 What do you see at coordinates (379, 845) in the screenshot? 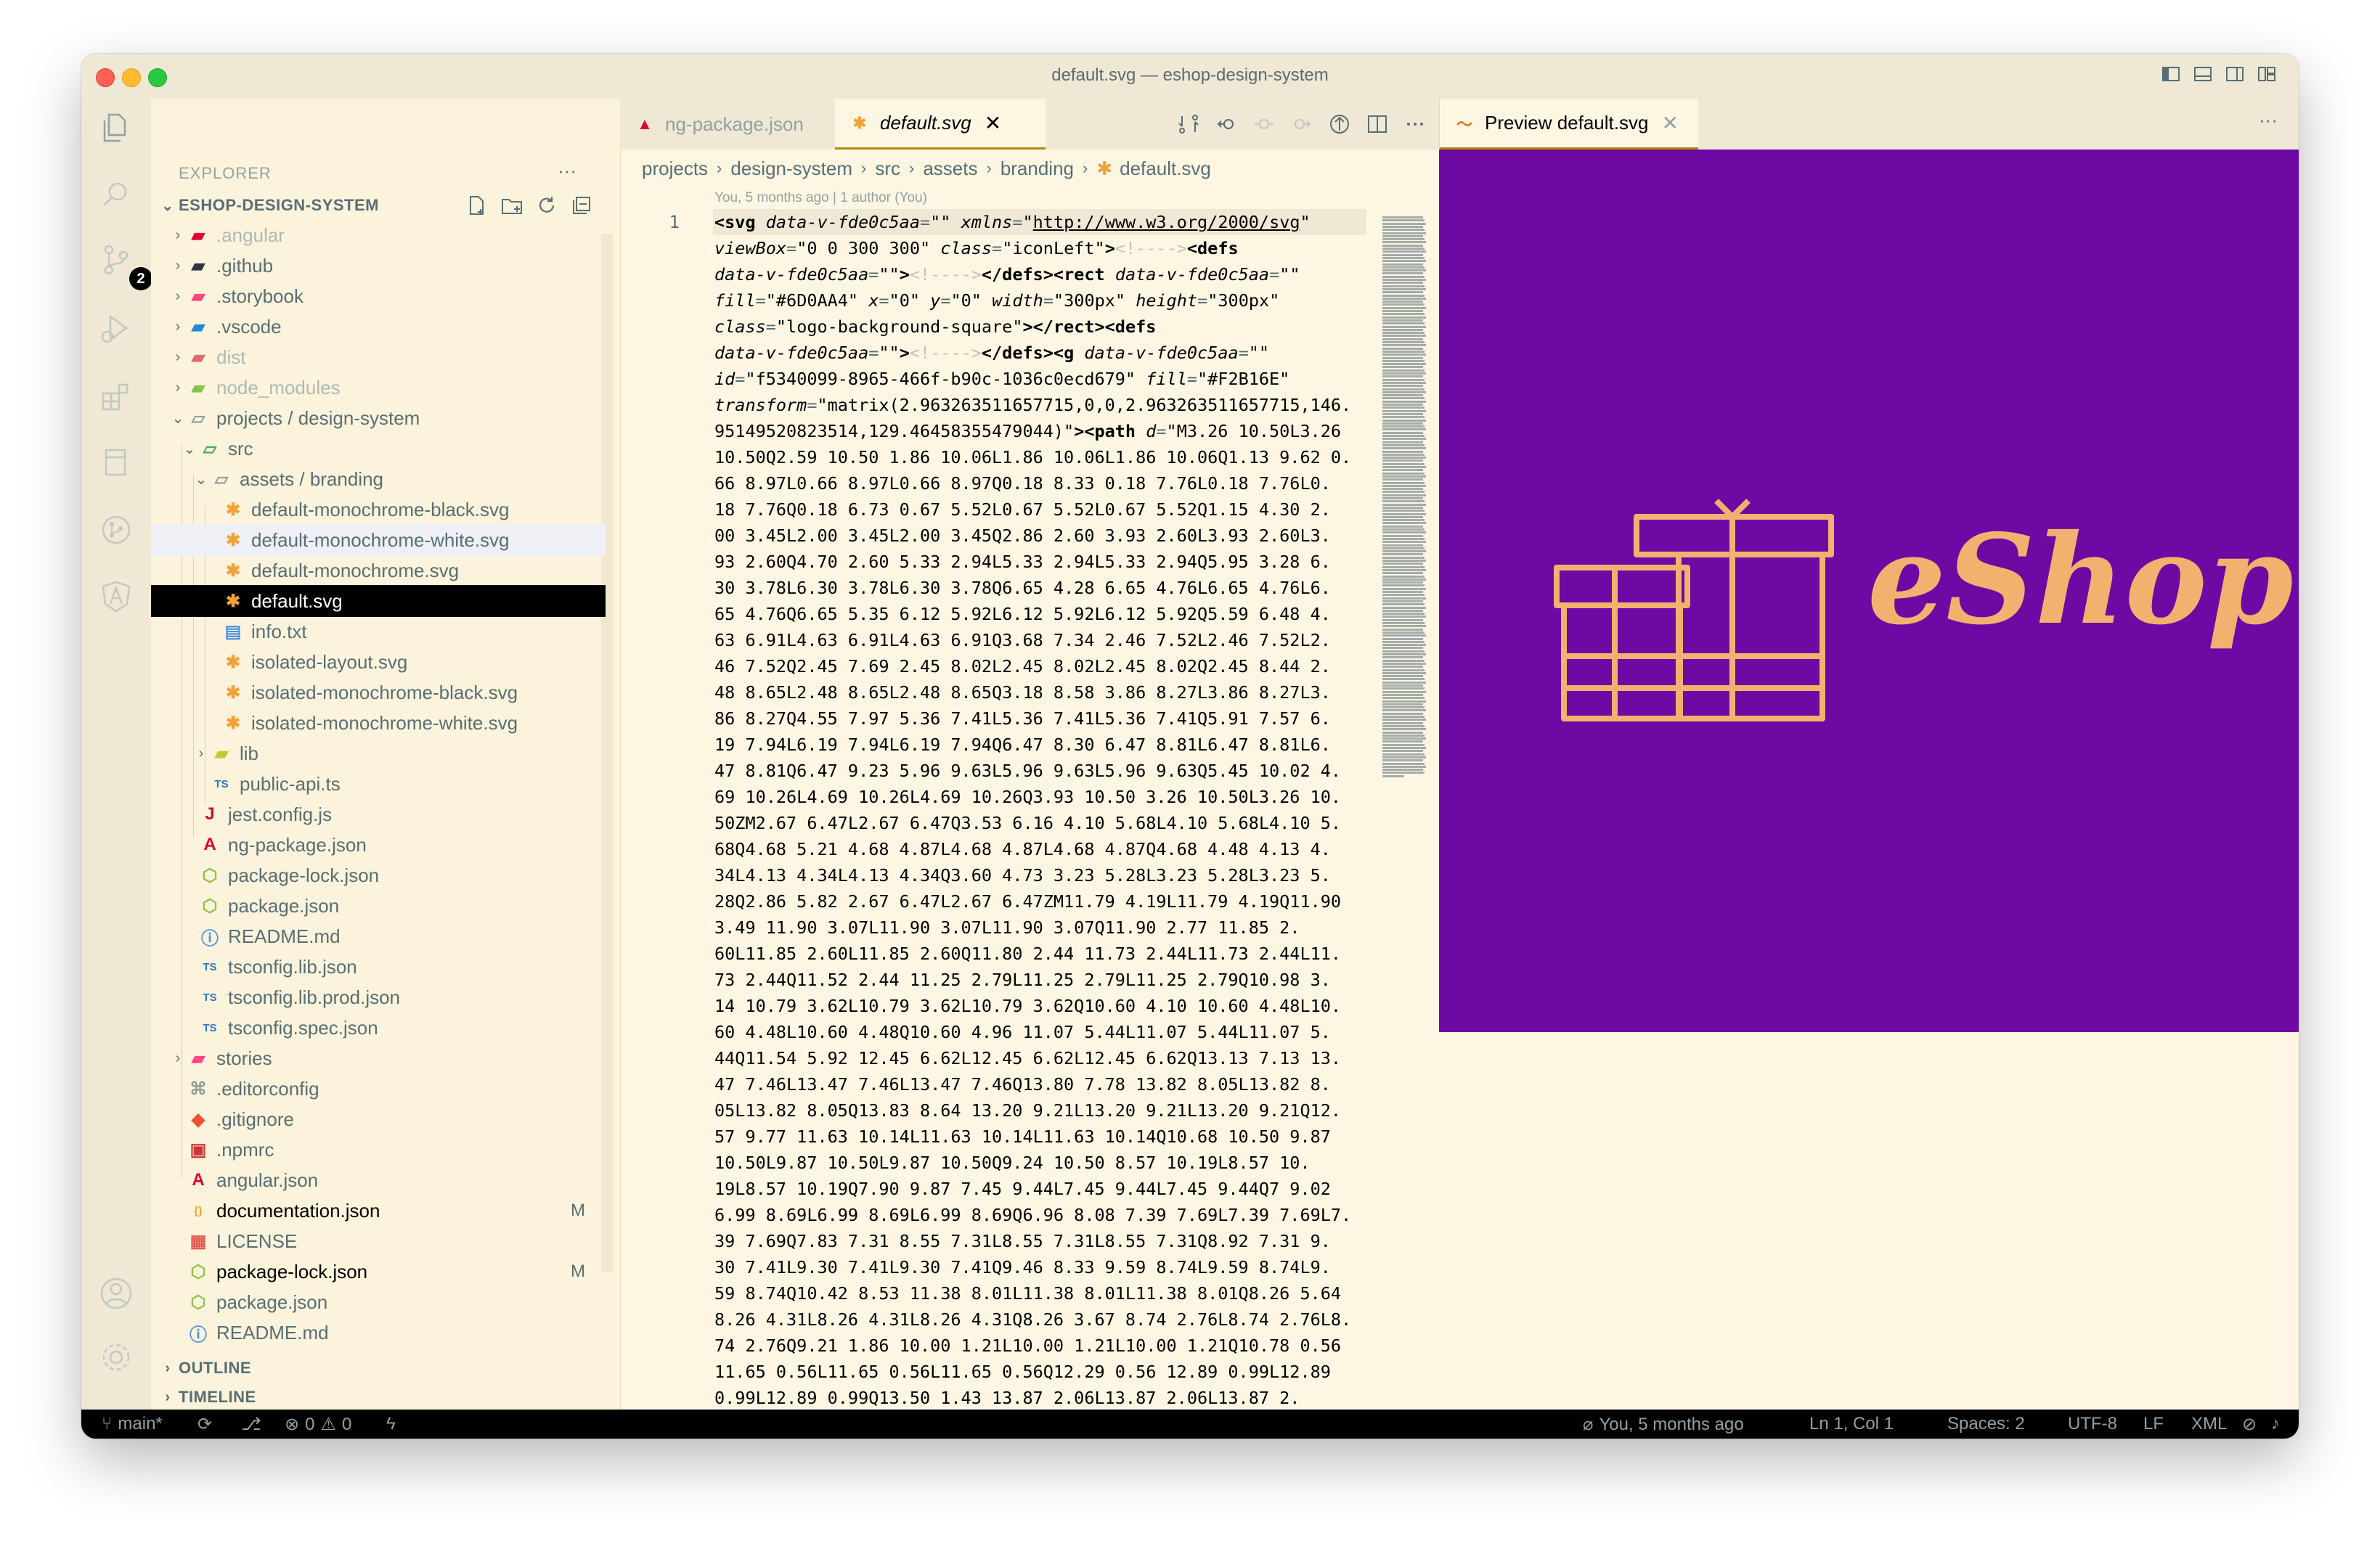
I see `tree-item: Ang-package.json` at bounding box center [379, 845].